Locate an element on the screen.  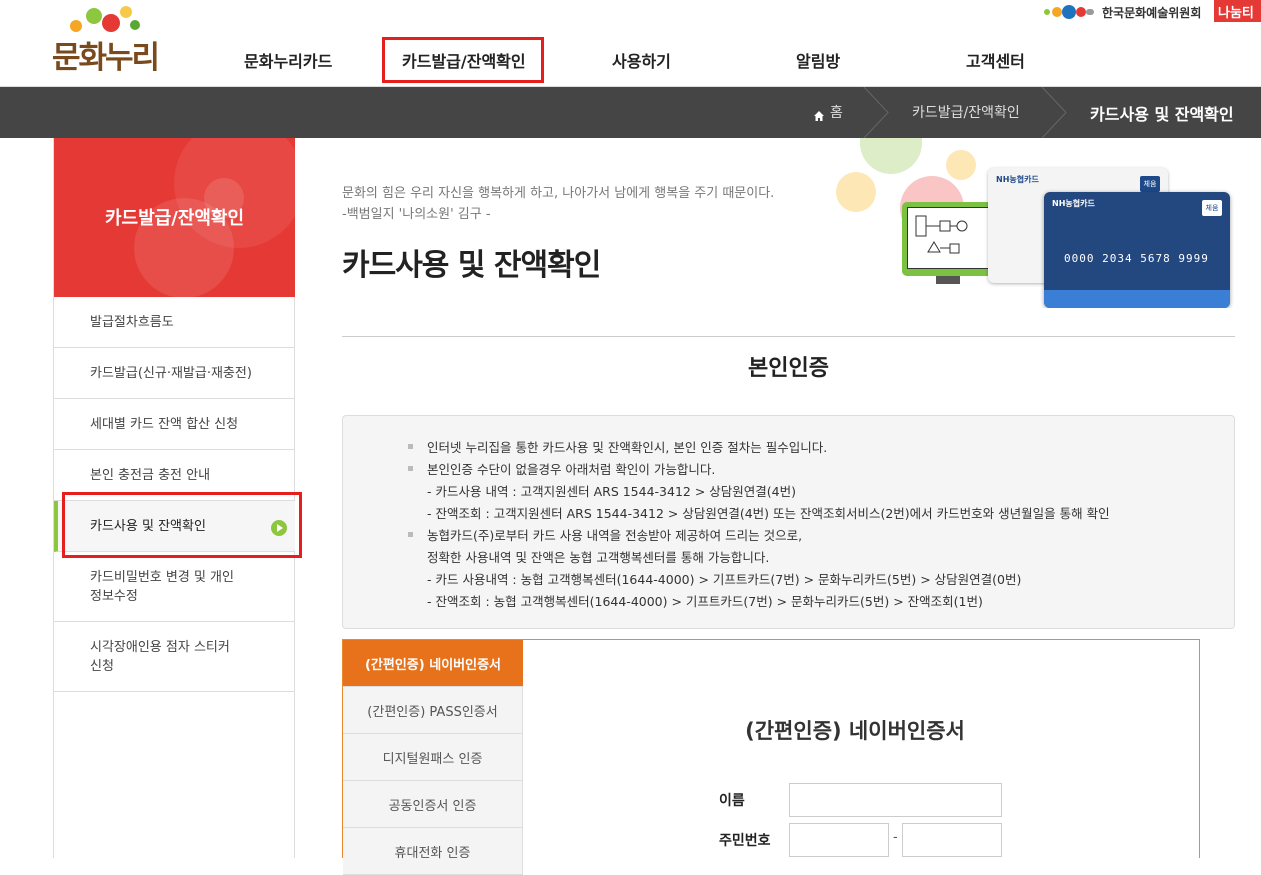
notice-line: 정확한 사용내역 및 잔액은 농협 고객행복센터를 통해 가능합니다. is located at coordinates (598, 557).